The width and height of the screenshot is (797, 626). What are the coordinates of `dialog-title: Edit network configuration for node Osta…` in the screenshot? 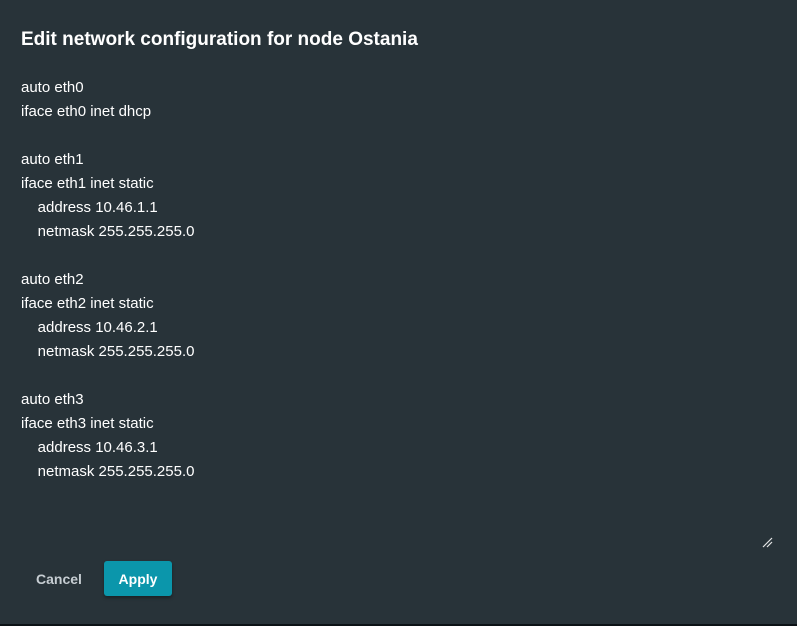 It's located at (219, 39).